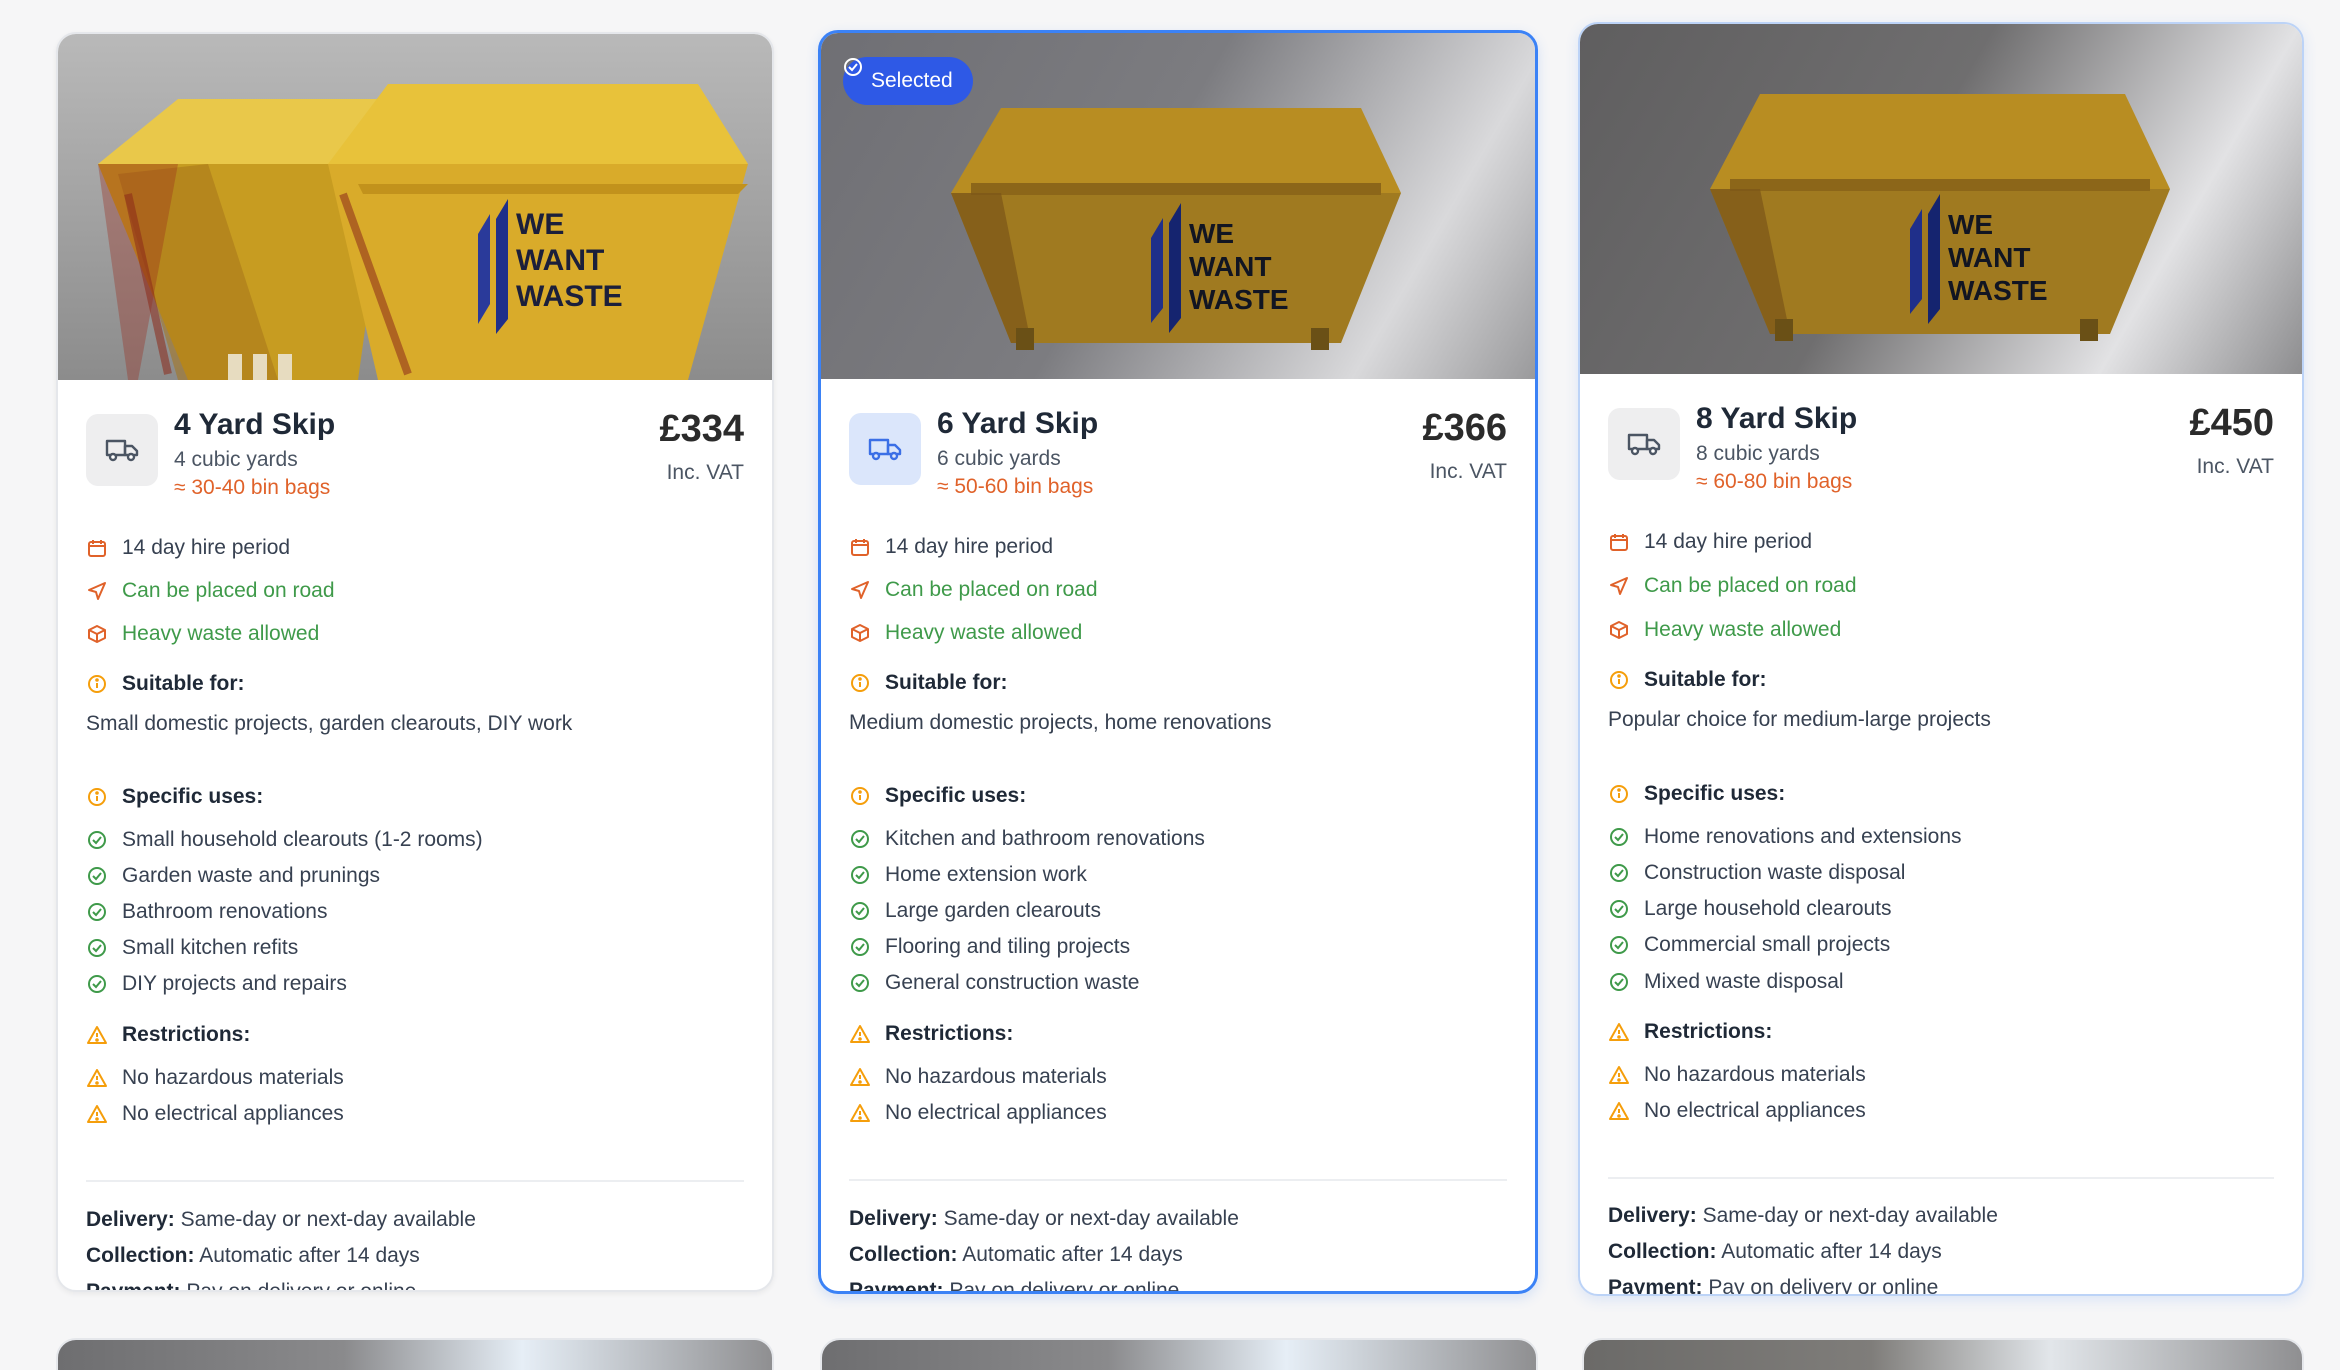  What do you see at coordinates (1178, 206) in the screenshot?
I see `skip-image: WE WANT WASTE Selected` at bounding box center [1178, 206].